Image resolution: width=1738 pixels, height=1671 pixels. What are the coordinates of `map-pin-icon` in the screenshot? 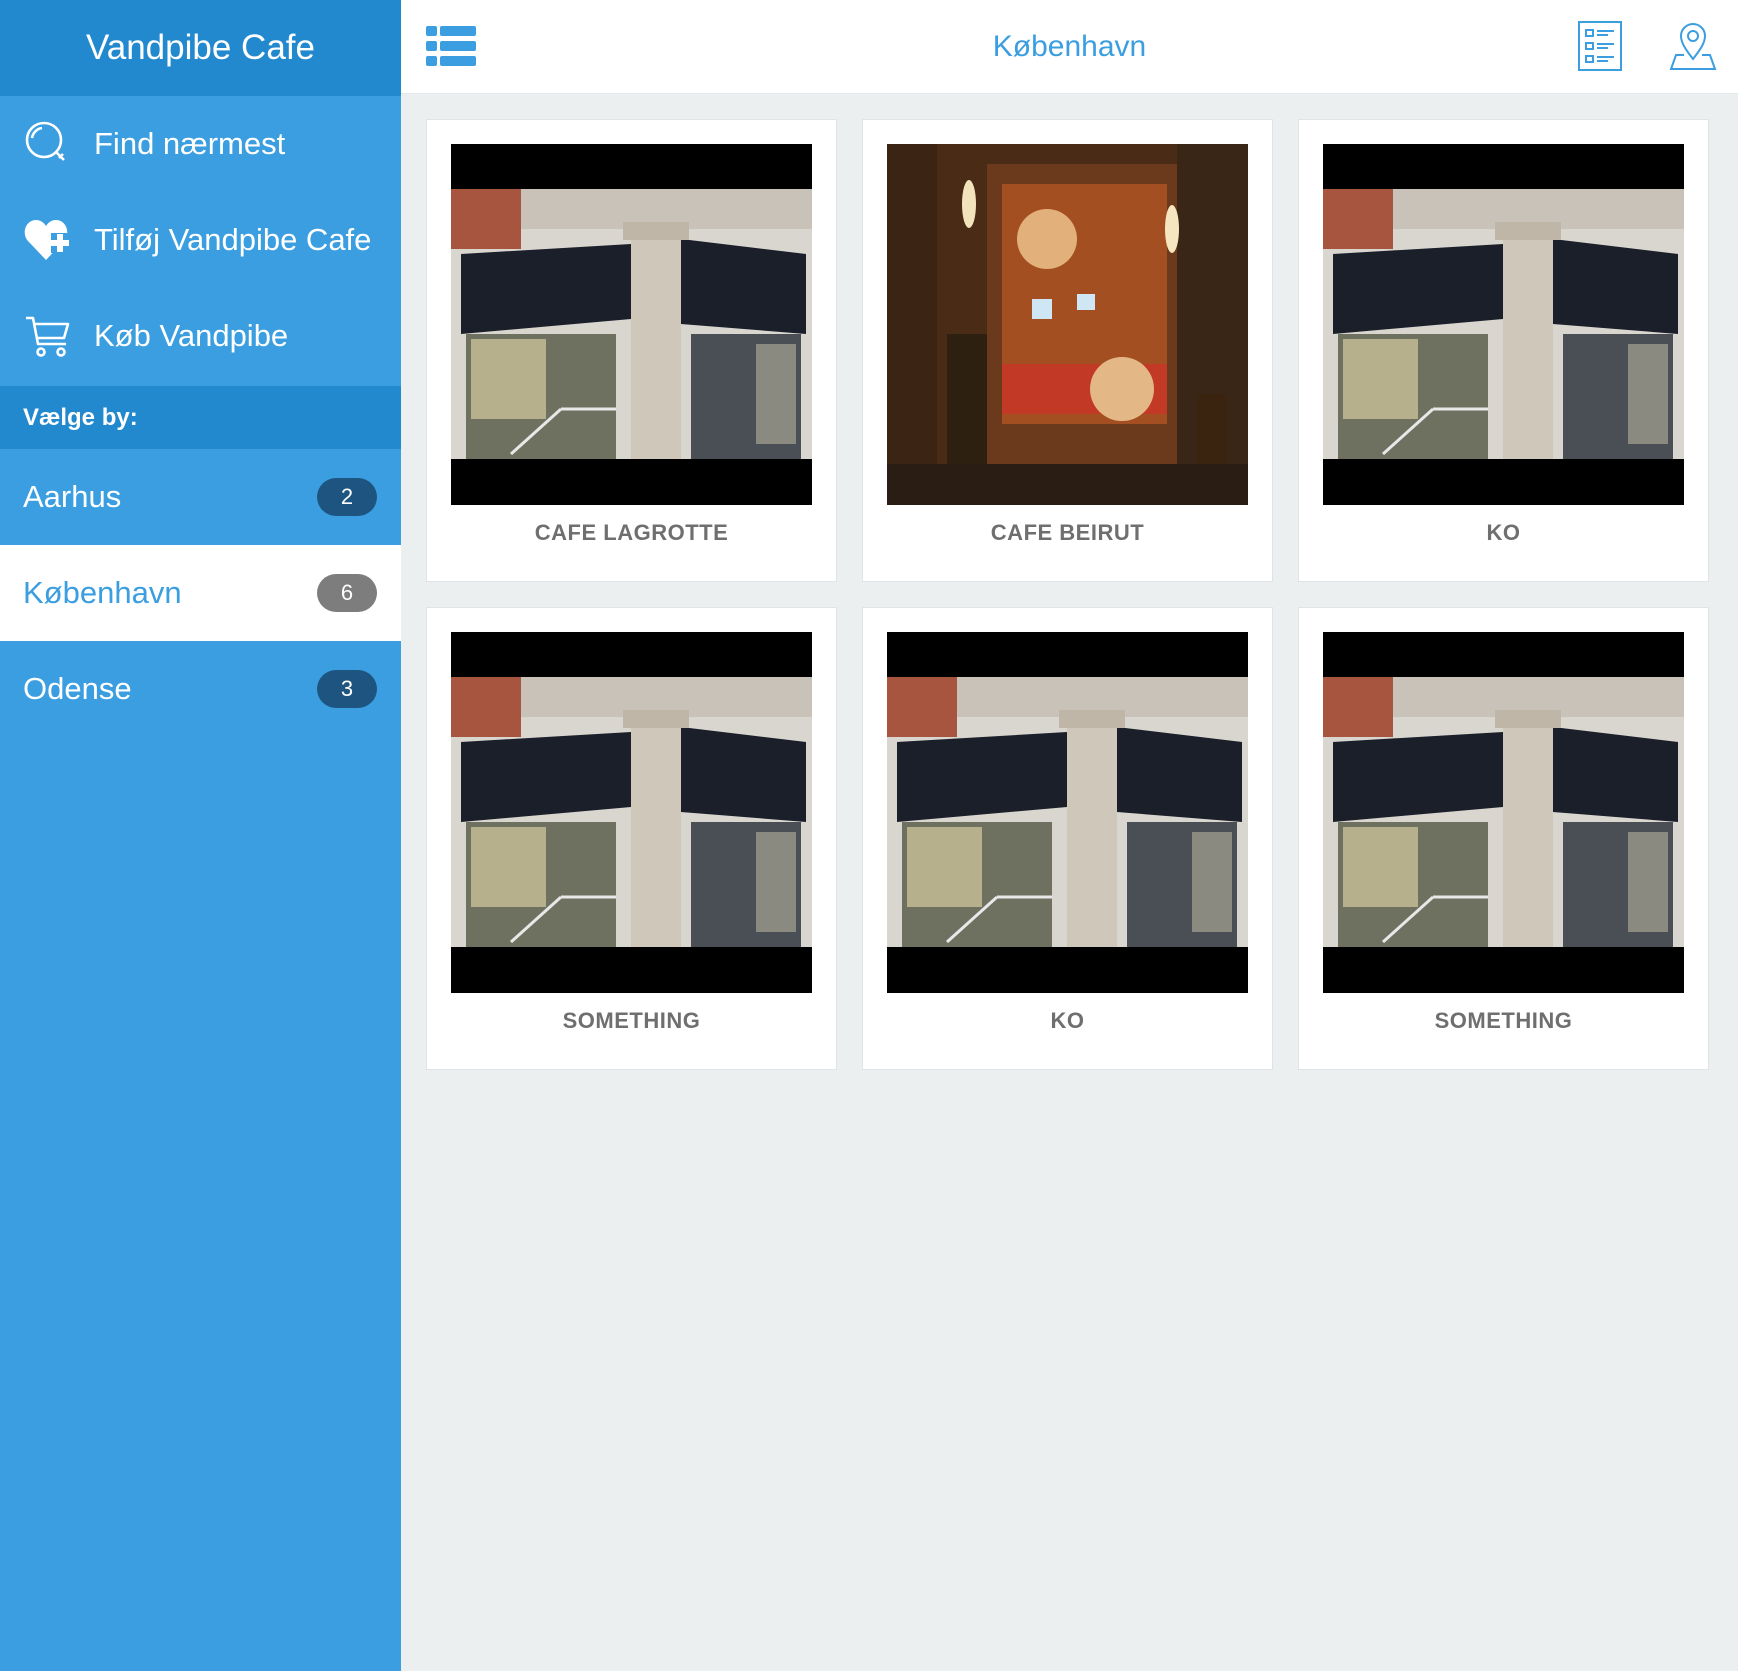 It's located at (1693, 46).